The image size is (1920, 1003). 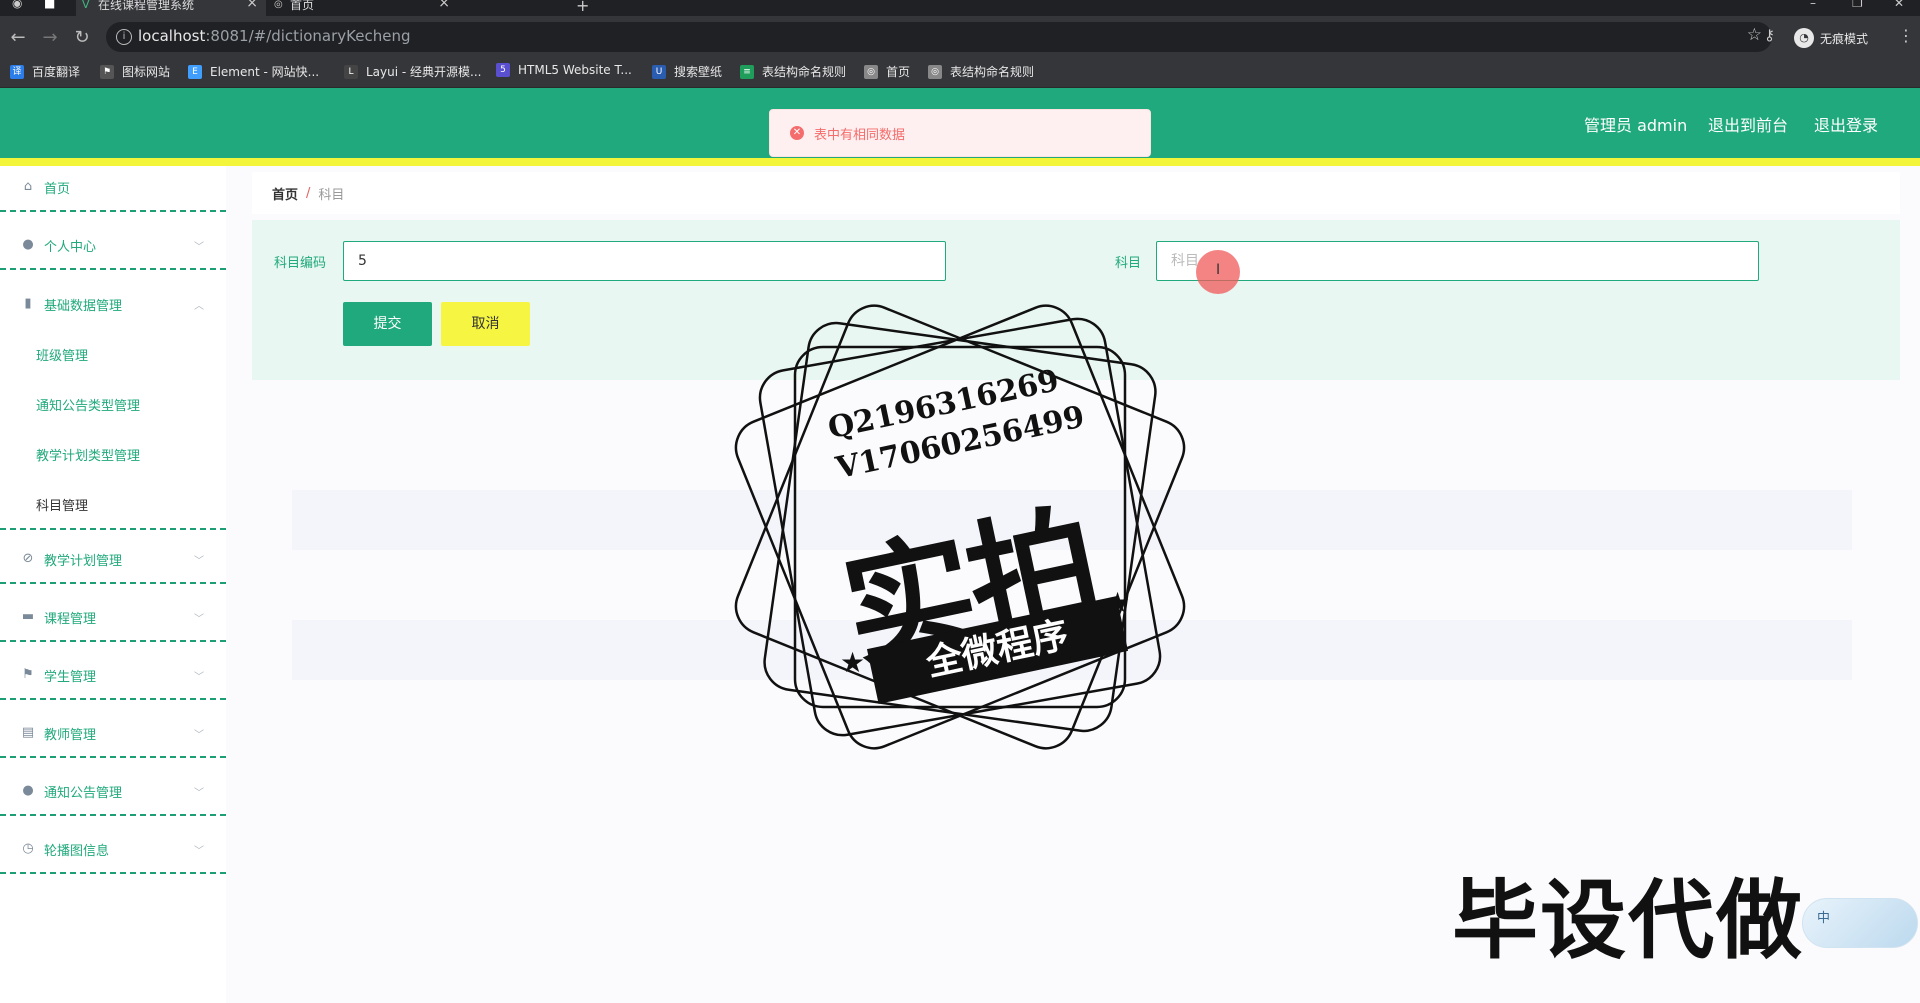 I want to click on ime-mode-indicator: 中, so click(x=1824, y=918).